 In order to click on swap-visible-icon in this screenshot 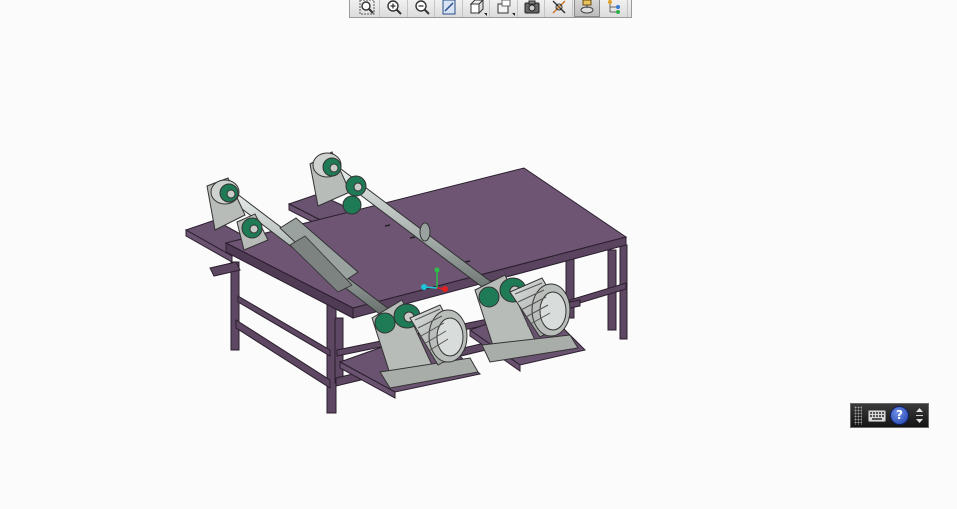, I will do `click(587, 7)`.